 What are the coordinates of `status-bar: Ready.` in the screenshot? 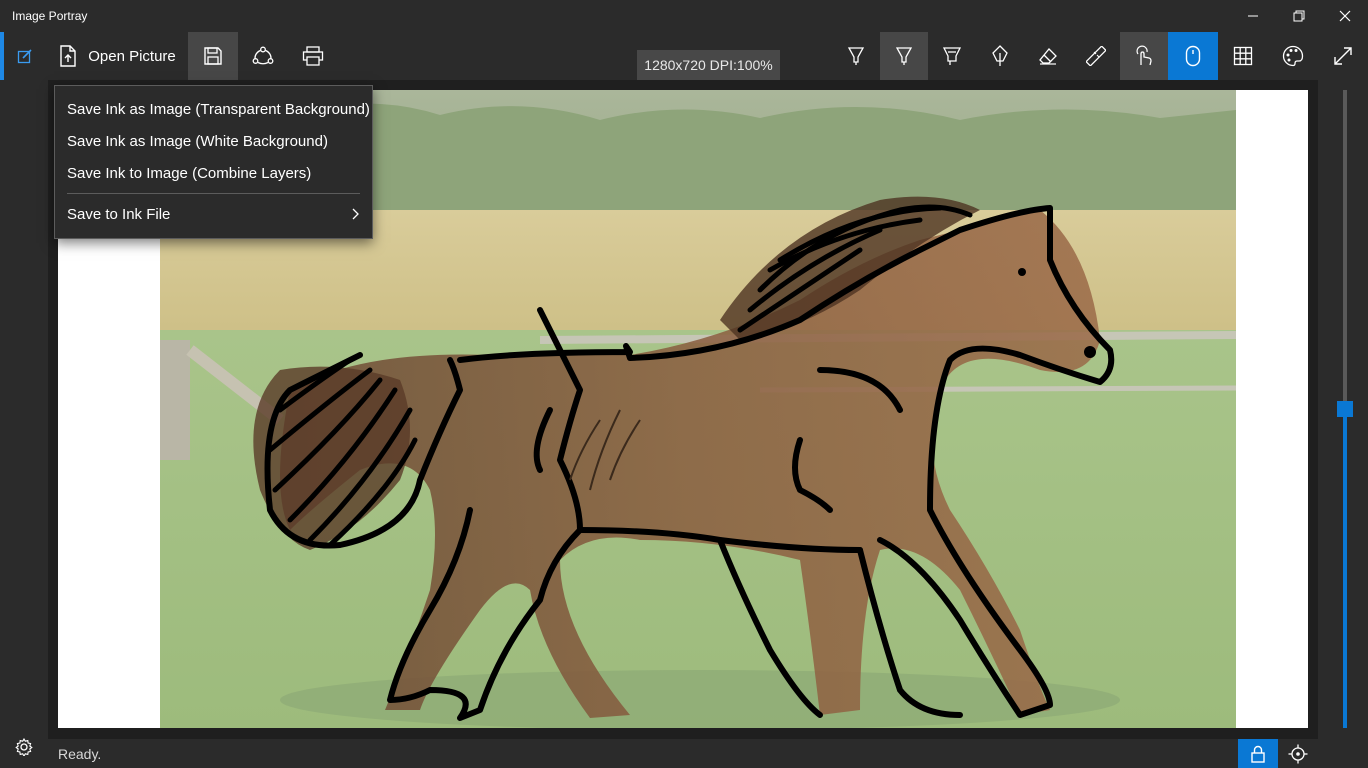 It's located at (684, 753).